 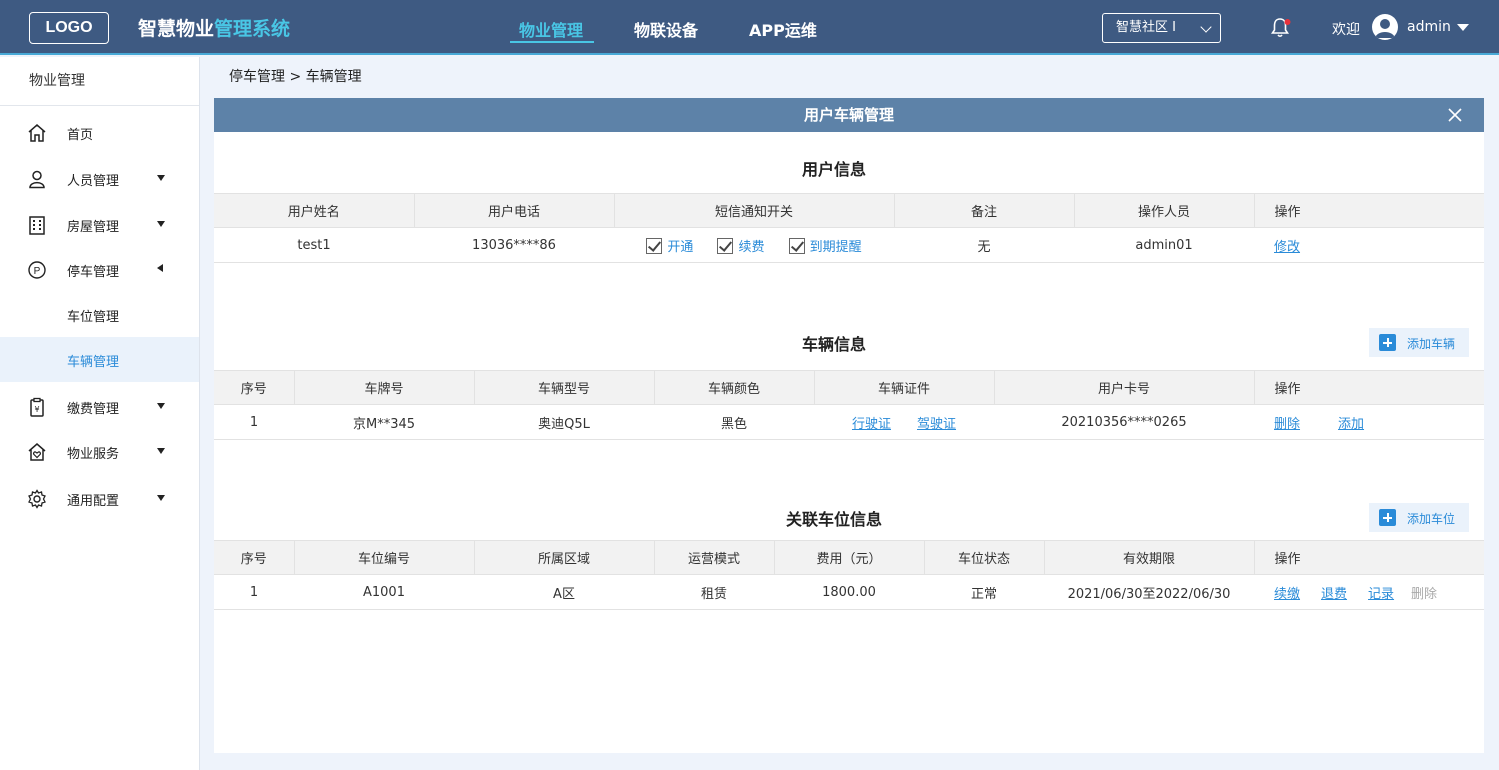 I want to click on add-parking-space-label: 添加车位, so click(x=1431, y=519).